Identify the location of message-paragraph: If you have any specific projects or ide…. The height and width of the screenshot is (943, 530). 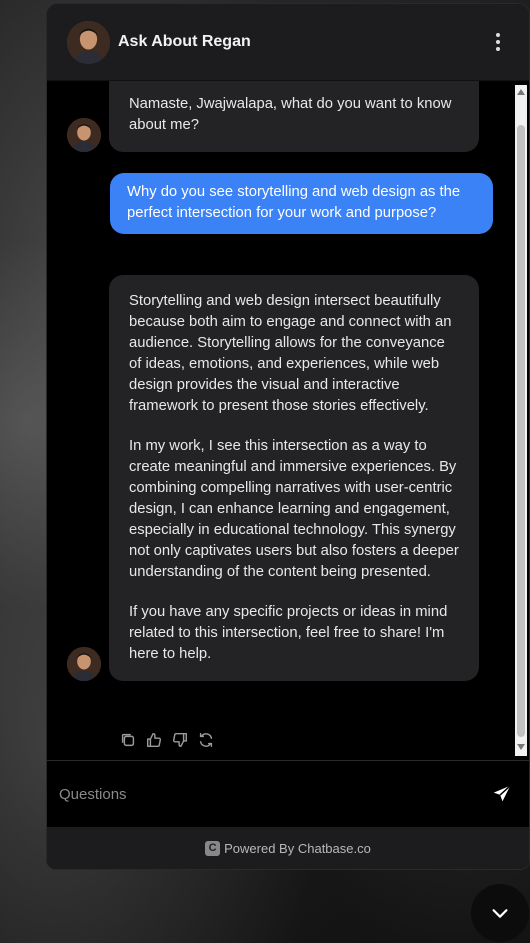
(288, 633).